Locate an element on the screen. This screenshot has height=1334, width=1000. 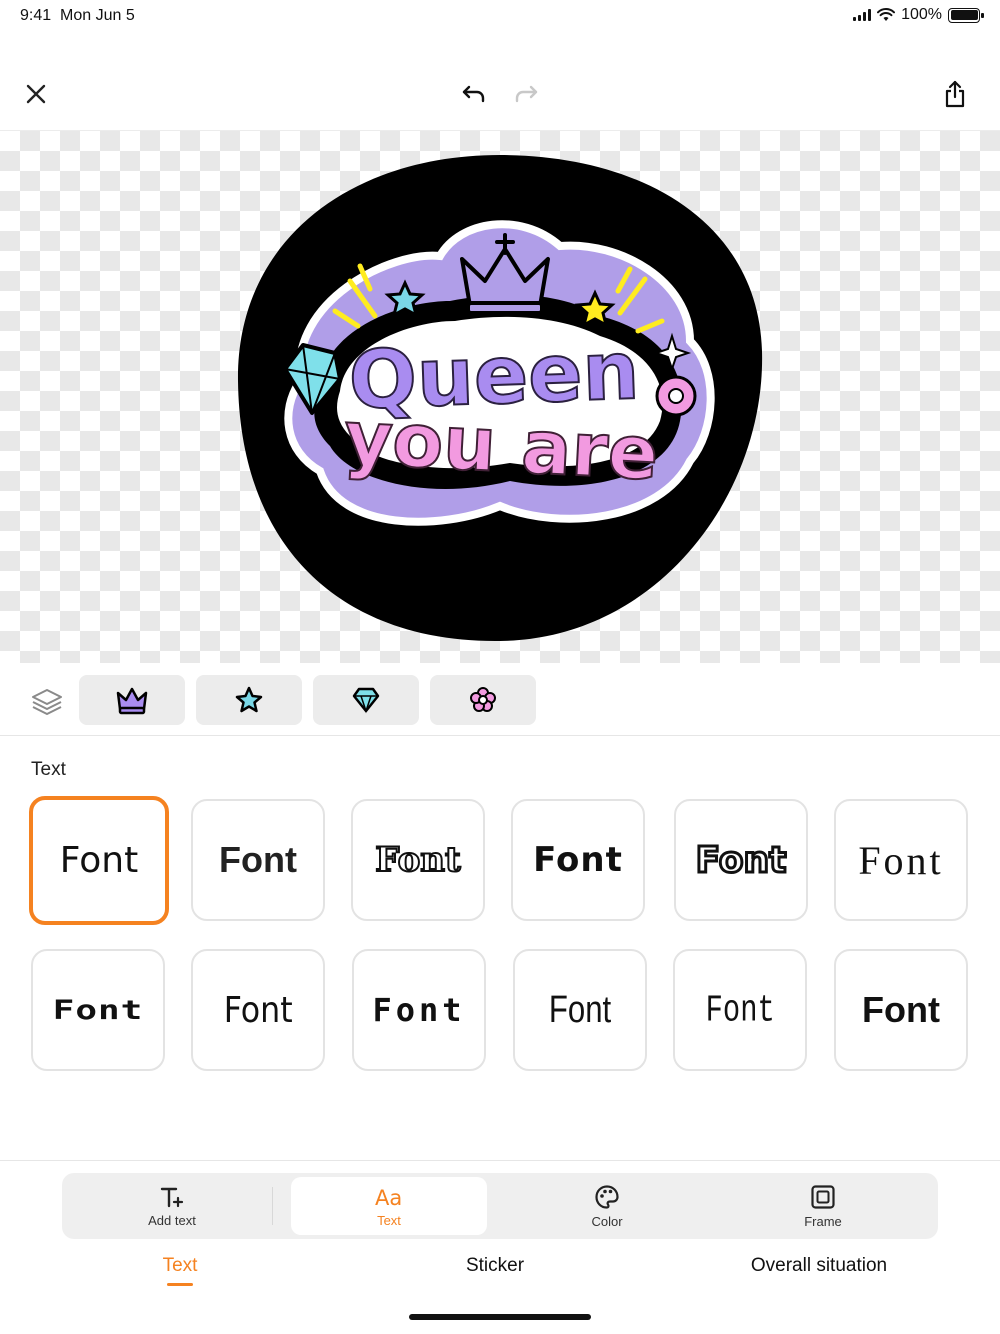
font-option-7: Font is located at coordinates (98, 1010).